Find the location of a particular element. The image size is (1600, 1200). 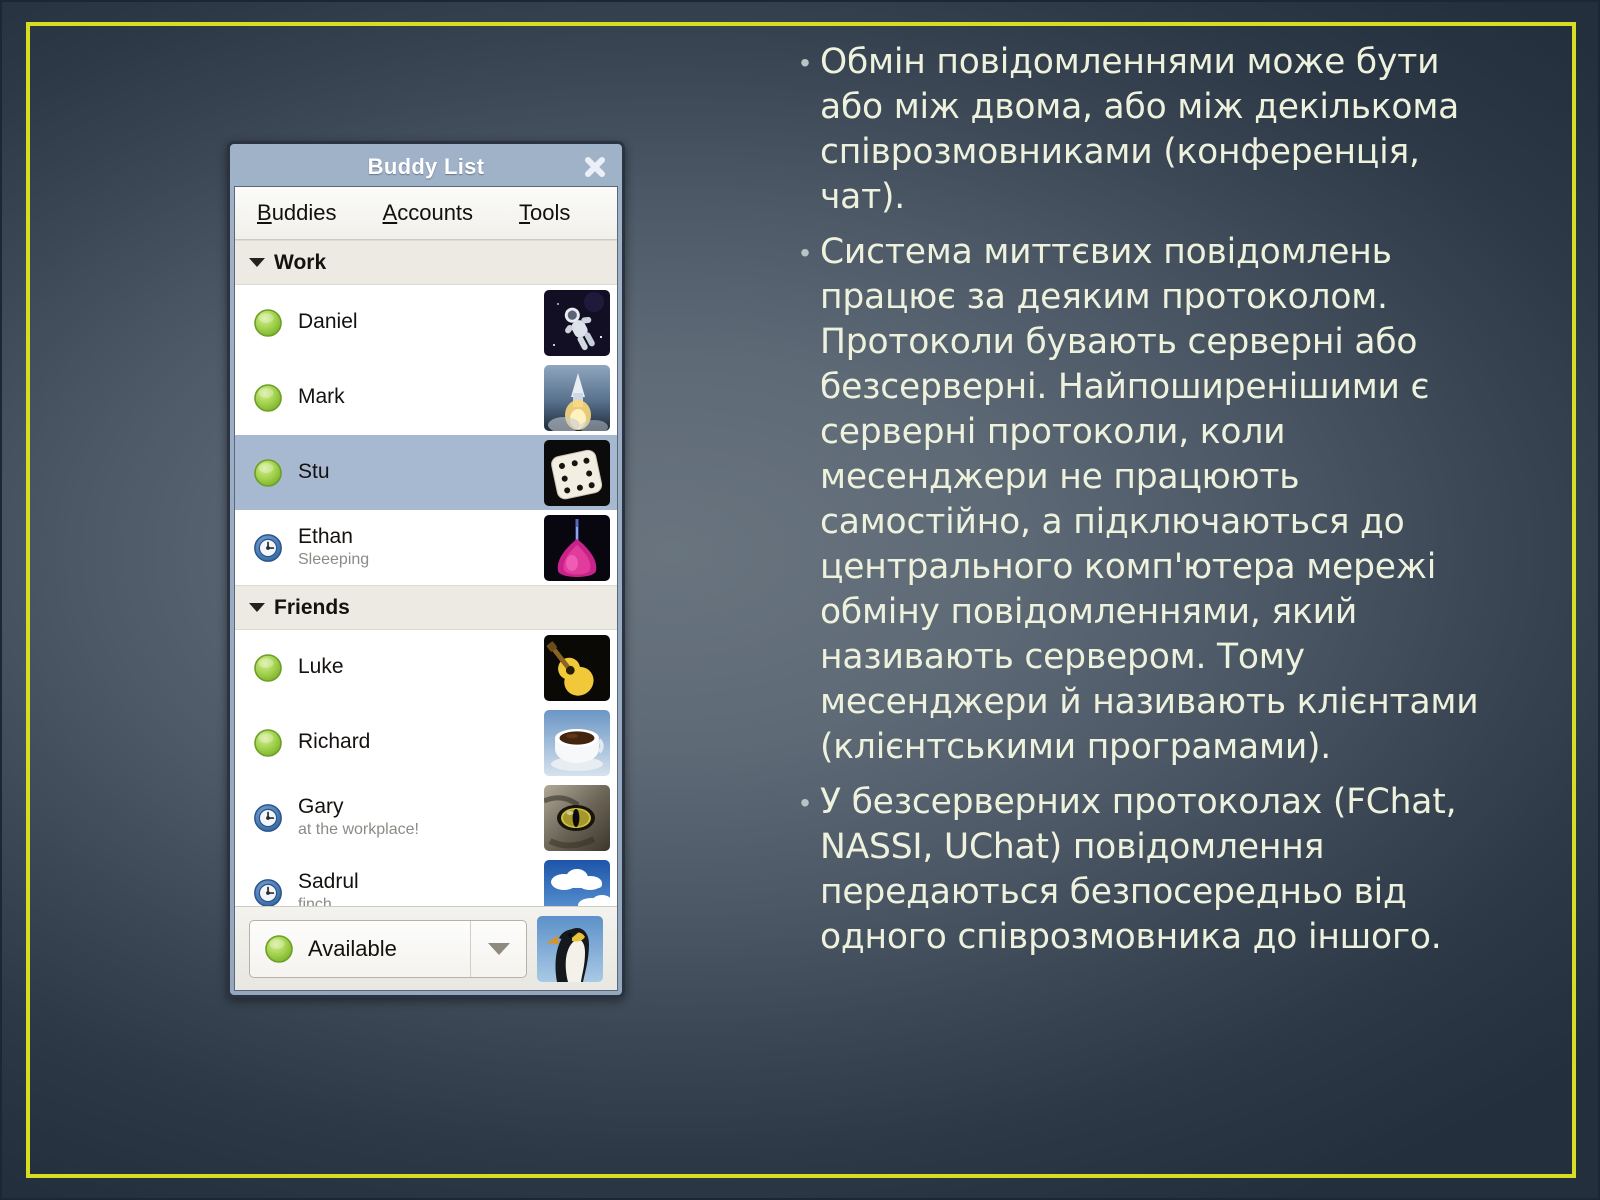

menu-accounts-label: ccounts is located at coordinates (435, 212).